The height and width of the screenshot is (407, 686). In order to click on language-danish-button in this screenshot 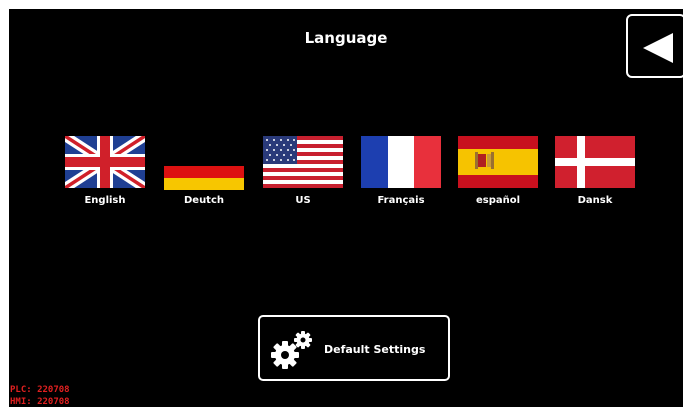, I will do `click(595, 162)`.